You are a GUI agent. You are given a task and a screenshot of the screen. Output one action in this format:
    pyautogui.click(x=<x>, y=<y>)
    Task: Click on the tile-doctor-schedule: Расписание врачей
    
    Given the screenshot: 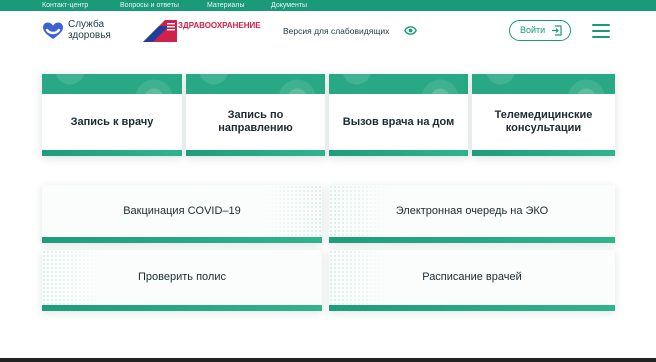 What is the action you would take?
    pyautogui.click(x=472, y=280)
    